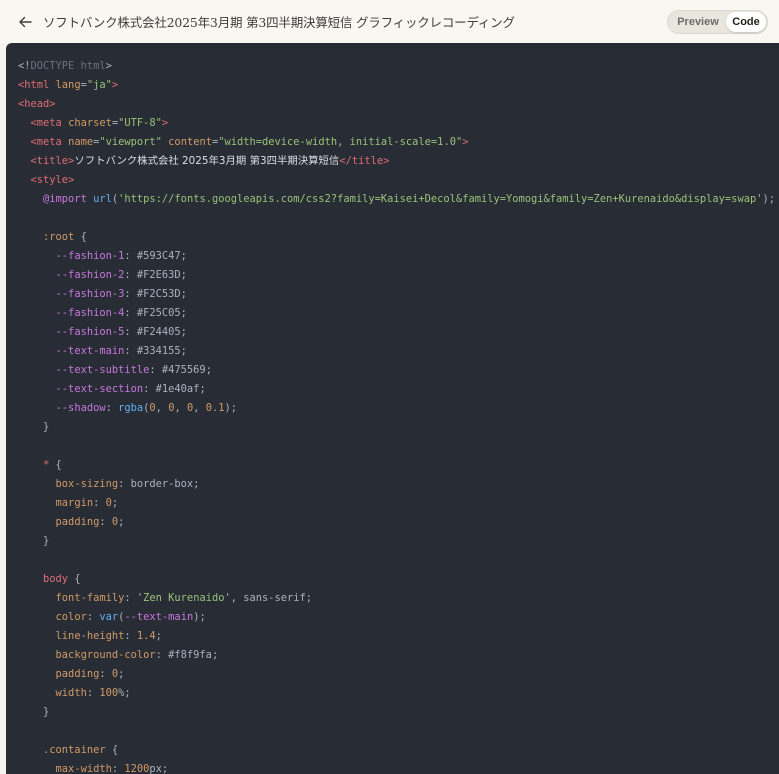  I want to click on code-token: 0.1, so click(215, 408).